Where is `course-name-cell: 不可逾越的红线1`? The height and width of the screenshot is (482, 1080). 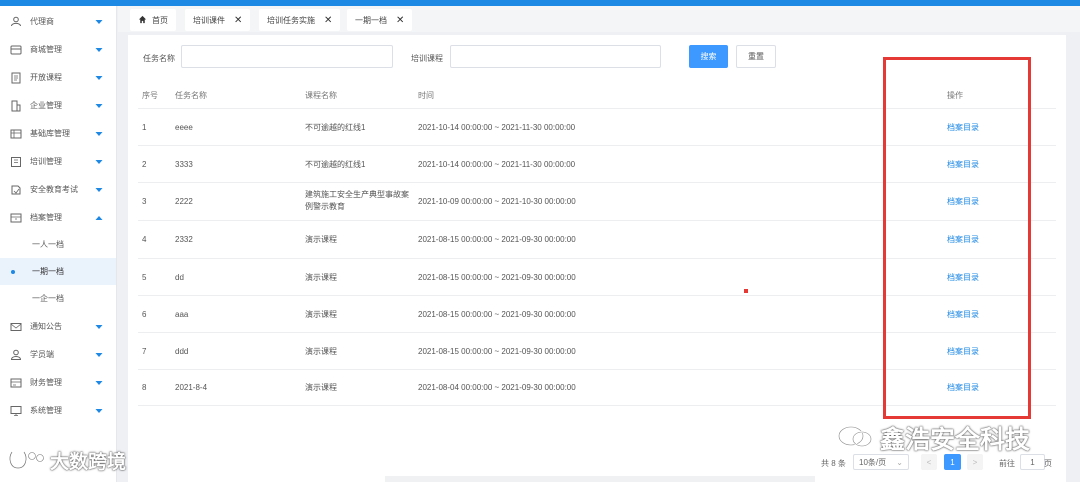
course-name-cell: 不可逾越的红线1 is located at coordinates (335, 164).